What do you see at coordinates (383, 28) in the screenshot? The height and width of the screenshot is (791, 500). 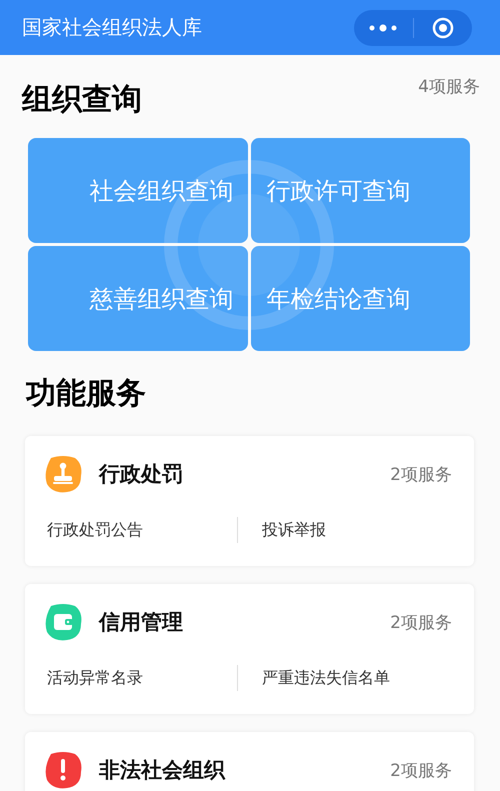 I see `more-icon` at bounding box center [383, 28].